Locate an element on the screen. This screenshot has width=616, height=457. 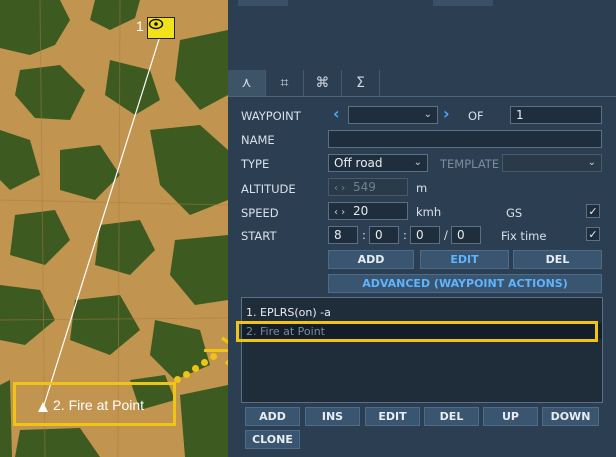
tab-triggers: ⌗ is located at coordinates (285, 83).